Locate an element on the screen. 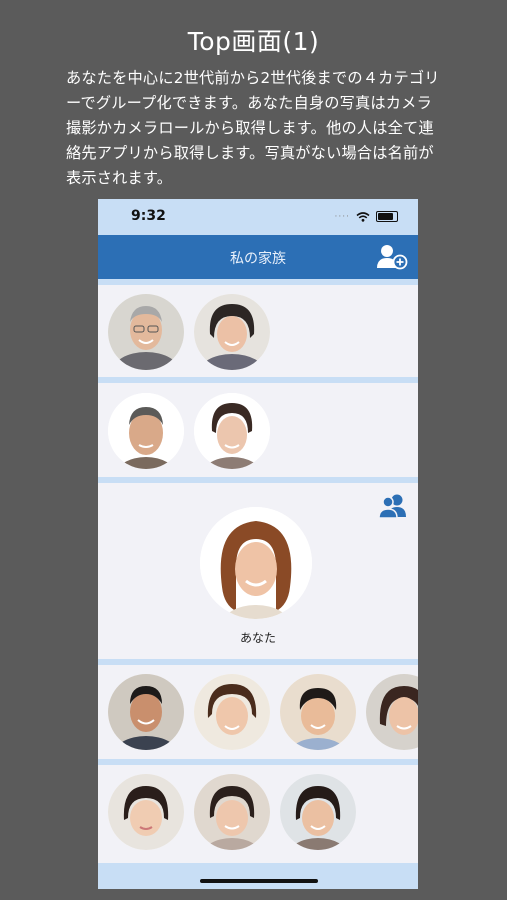  avatar-mother is located at coordinates (232, 431).